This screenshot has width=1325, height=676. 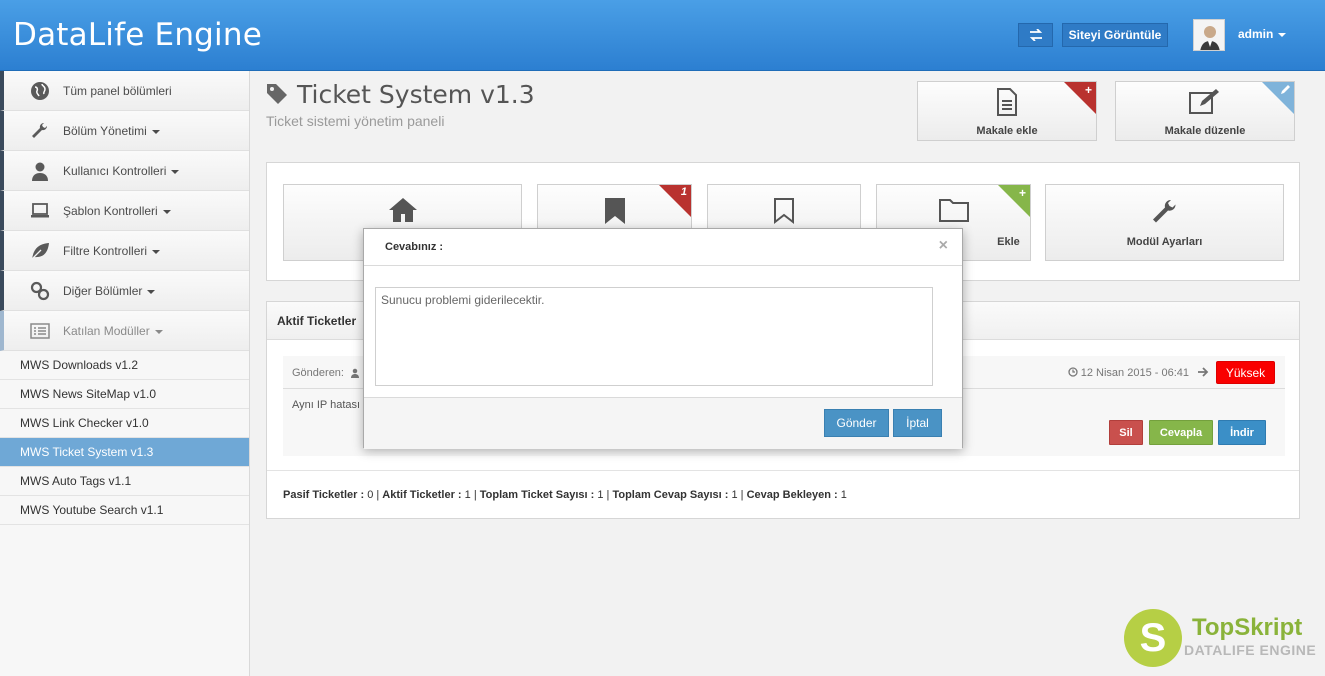 I want to click on submodule-link-checker: MWS Link Checker v1.0, so click(x=124, y=423).